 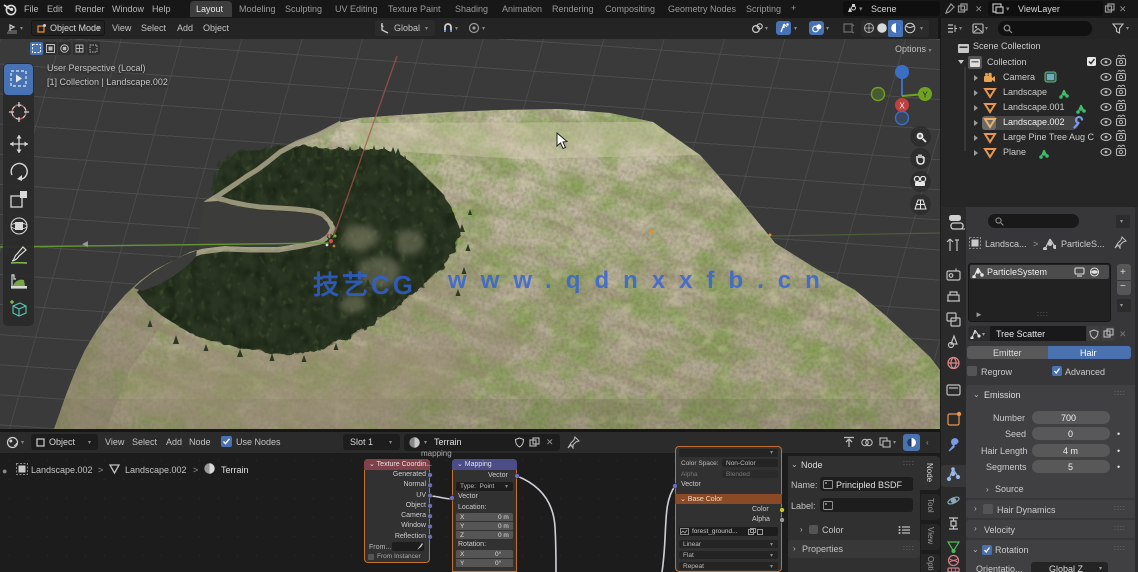 I want to click on svg-text: Y, so click(x=925, y=95).